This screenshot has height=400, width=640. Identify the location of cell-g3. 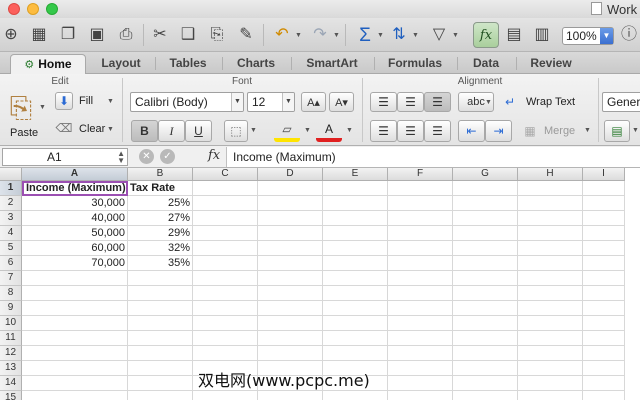
(485, 218).